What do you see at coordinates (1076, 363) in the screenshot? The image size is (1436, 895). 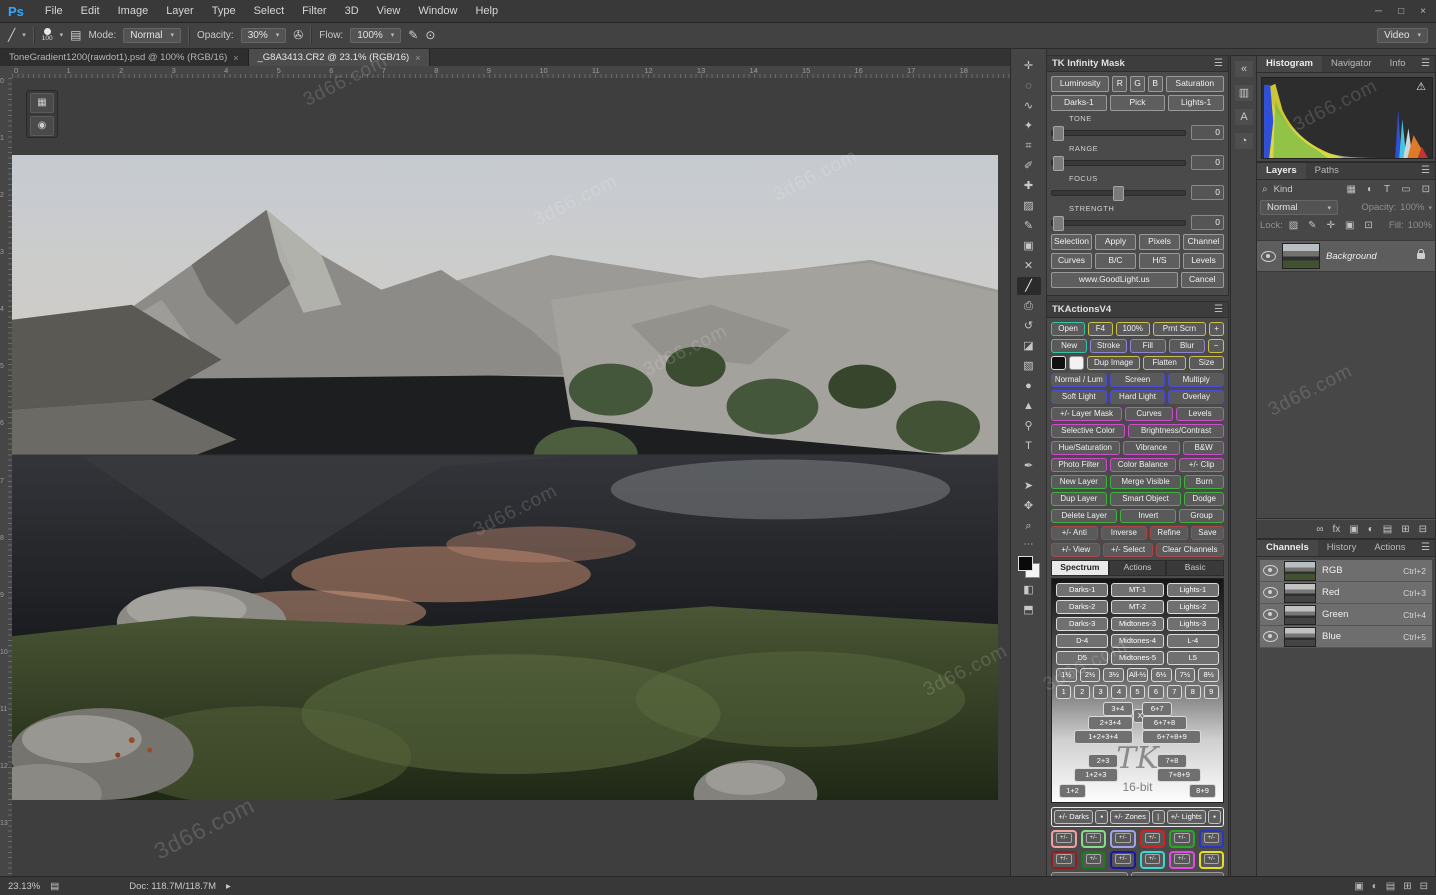 I see `tk-action-button` at bounding box center [1076, 363].